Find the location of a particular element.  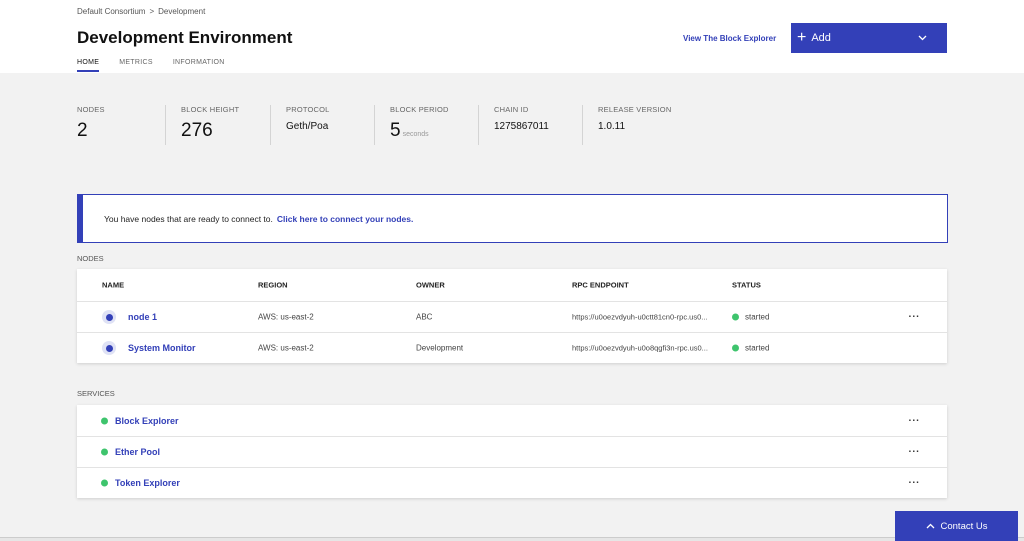

column-header-rpc-endpoint: RPC ENDPOINT is located at coordinates (600, 285).